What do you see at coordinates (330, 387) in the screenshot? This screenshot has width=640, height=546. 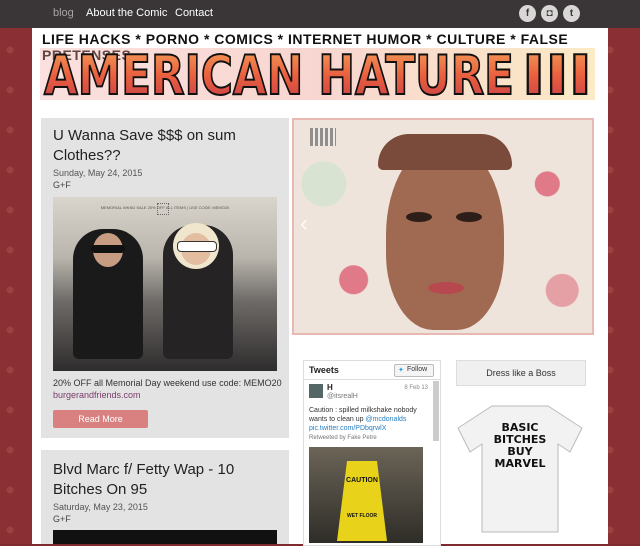 I see `tweet-author: H` at bounding box center [330, 387].